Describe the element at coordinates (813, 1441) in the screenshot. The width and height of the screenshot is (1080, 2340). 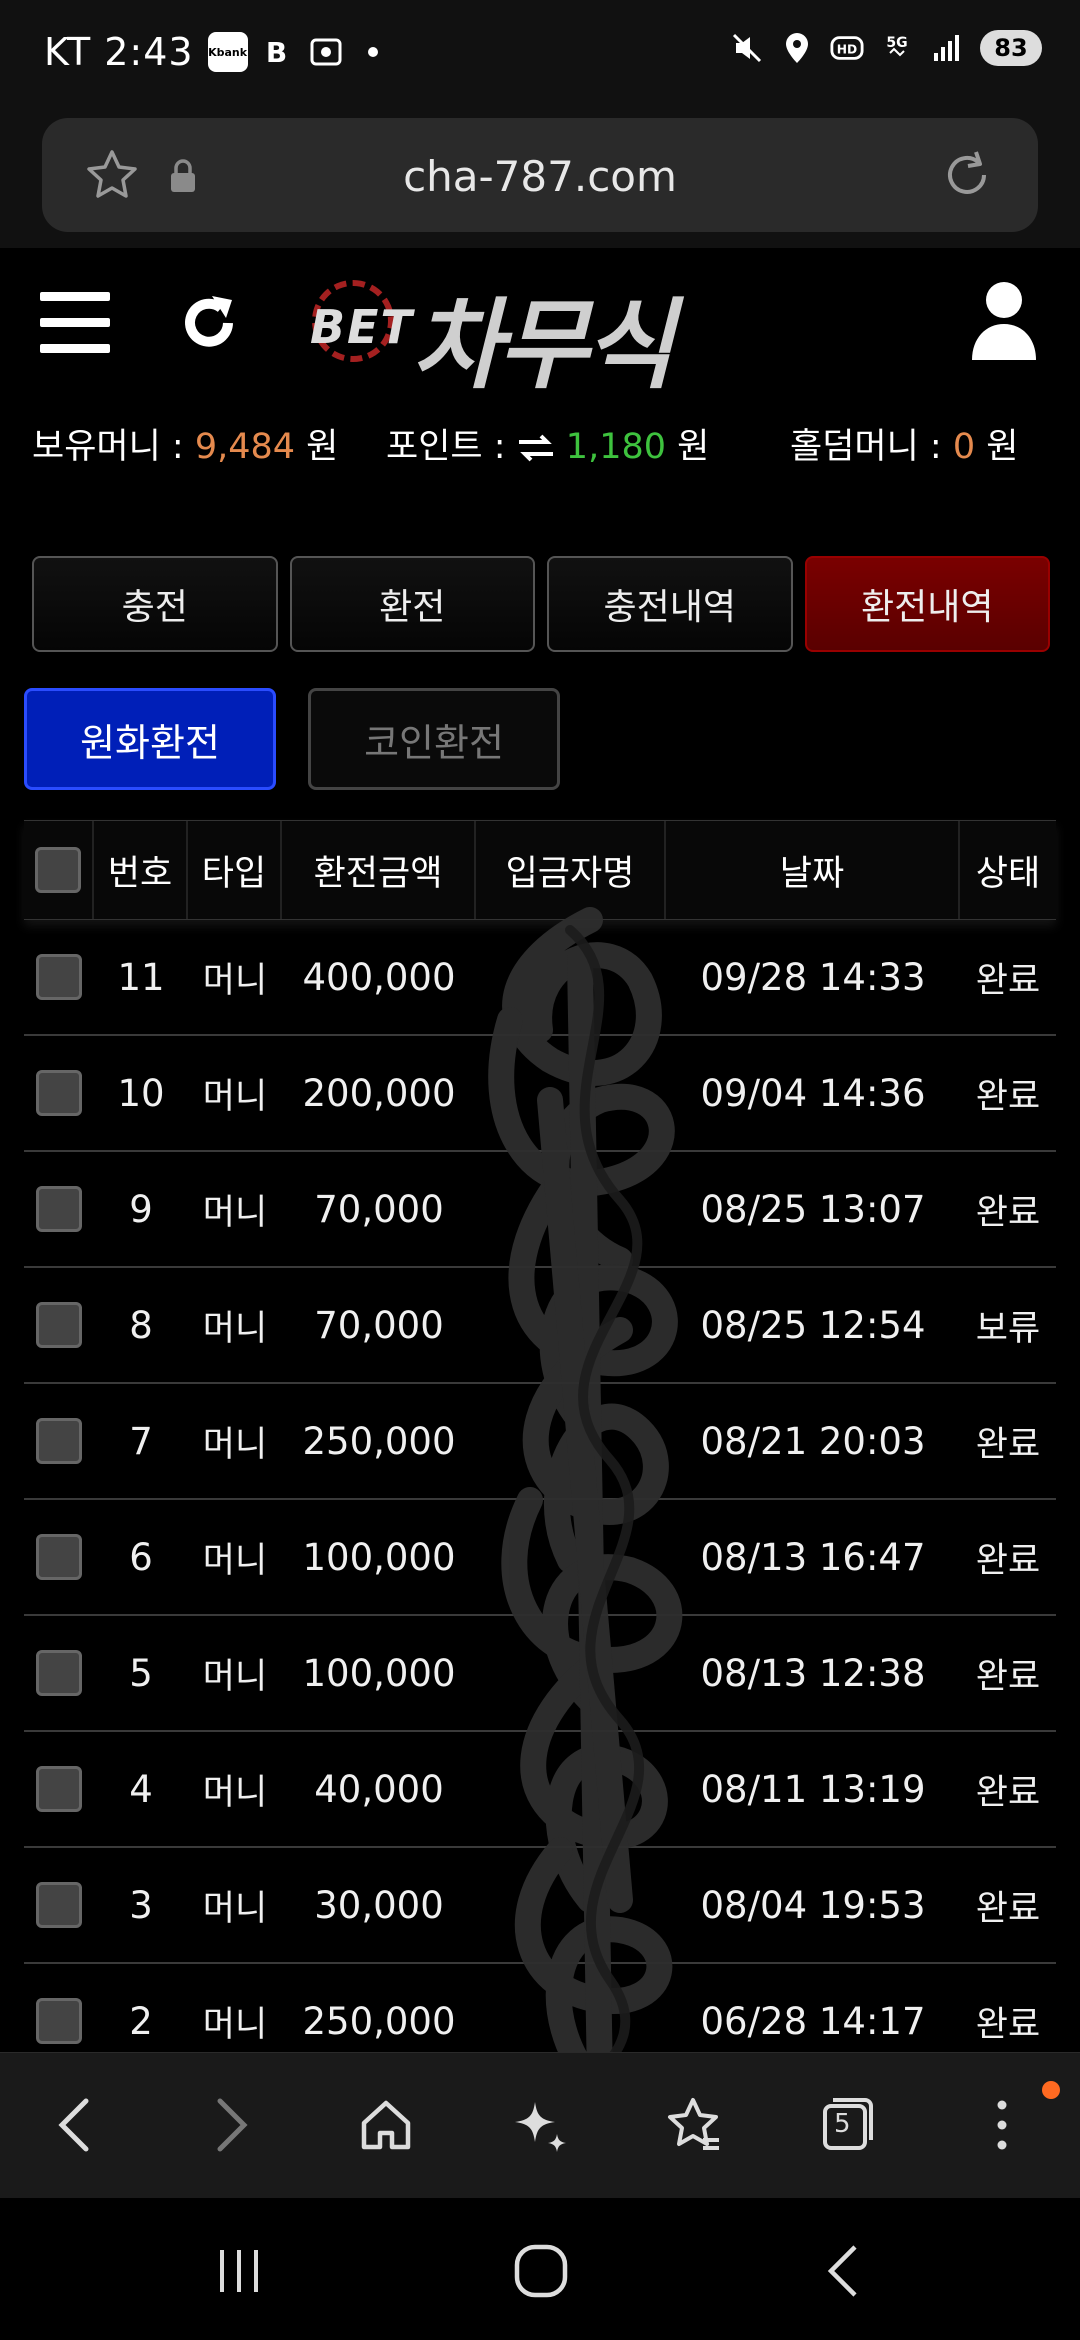
I see `cell-date: 08/21 20:03` at that location.